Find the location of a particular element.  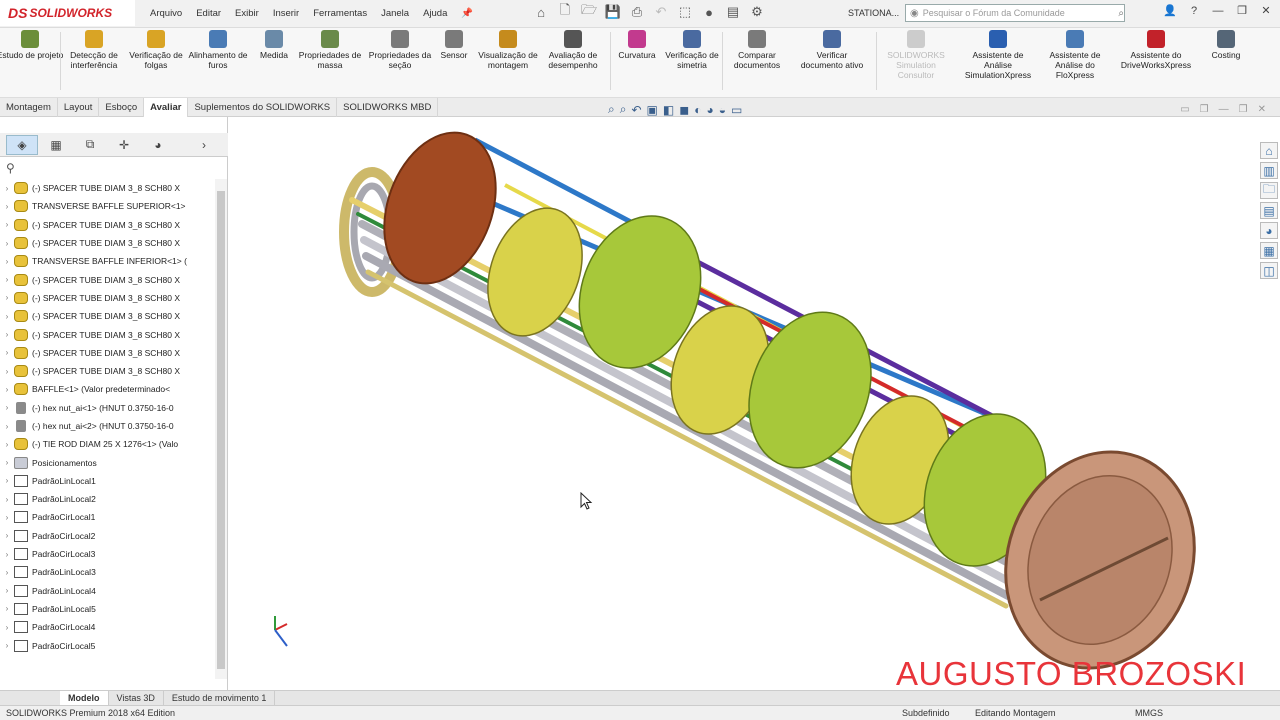

edit-appearance-icon: ◕ is located at coordinates (709, 110).